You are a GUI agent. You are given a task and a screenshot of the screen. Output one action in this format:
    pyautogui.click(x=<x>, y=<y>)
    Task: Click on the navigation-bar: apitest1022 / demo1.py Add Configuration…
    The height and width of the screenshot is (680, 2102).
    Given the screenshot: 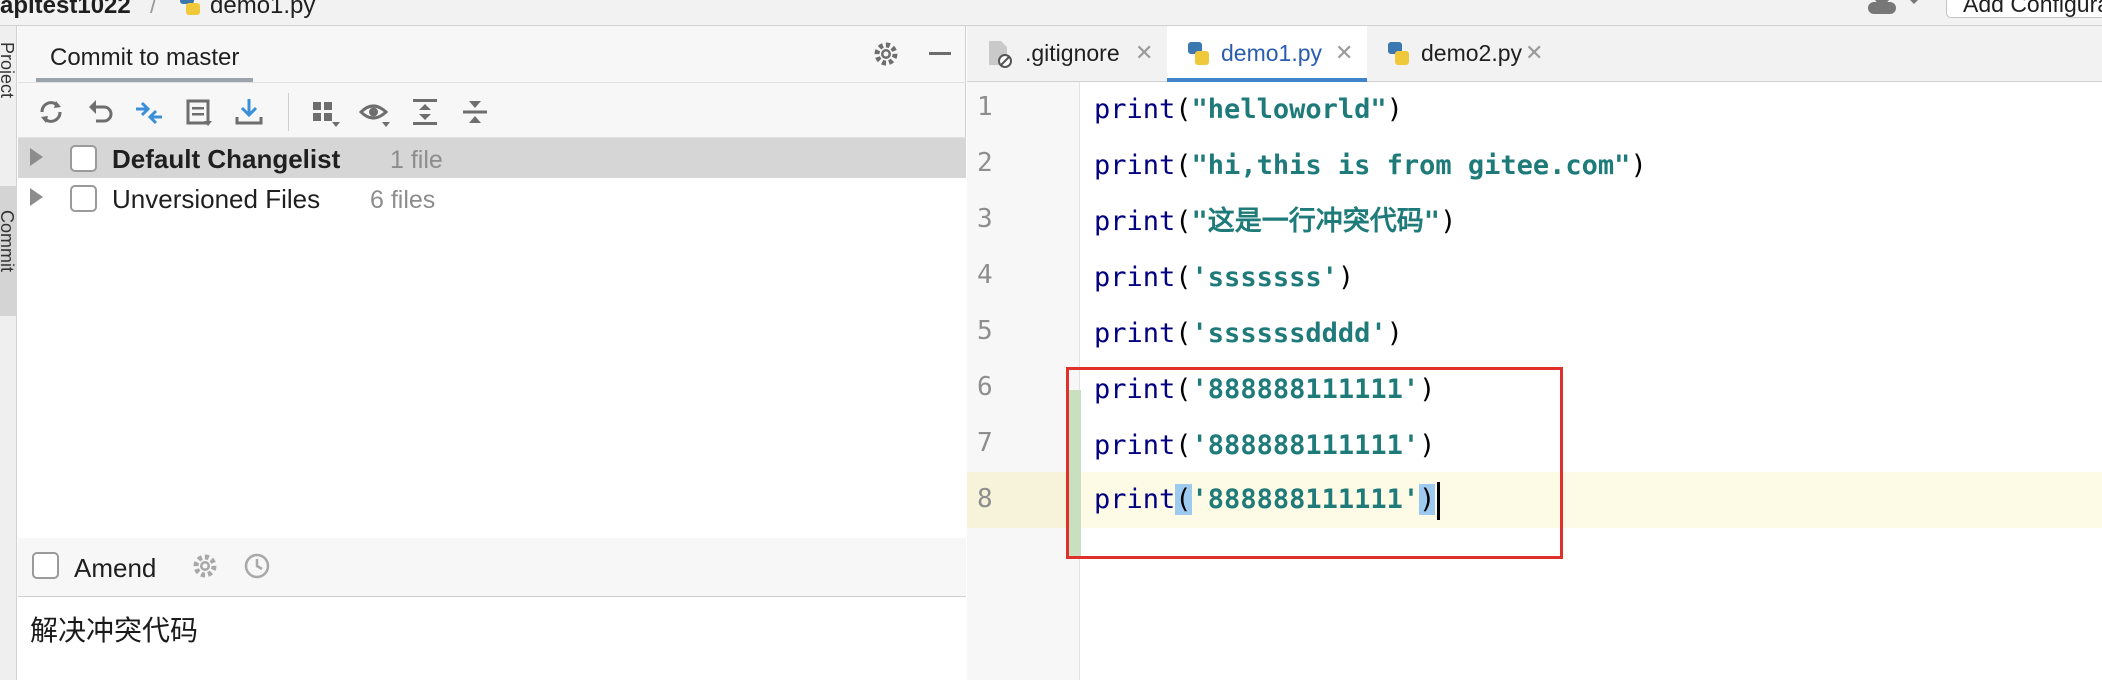 What is the action you would take?
    pyautogui.click(x=1051, y=13)
    